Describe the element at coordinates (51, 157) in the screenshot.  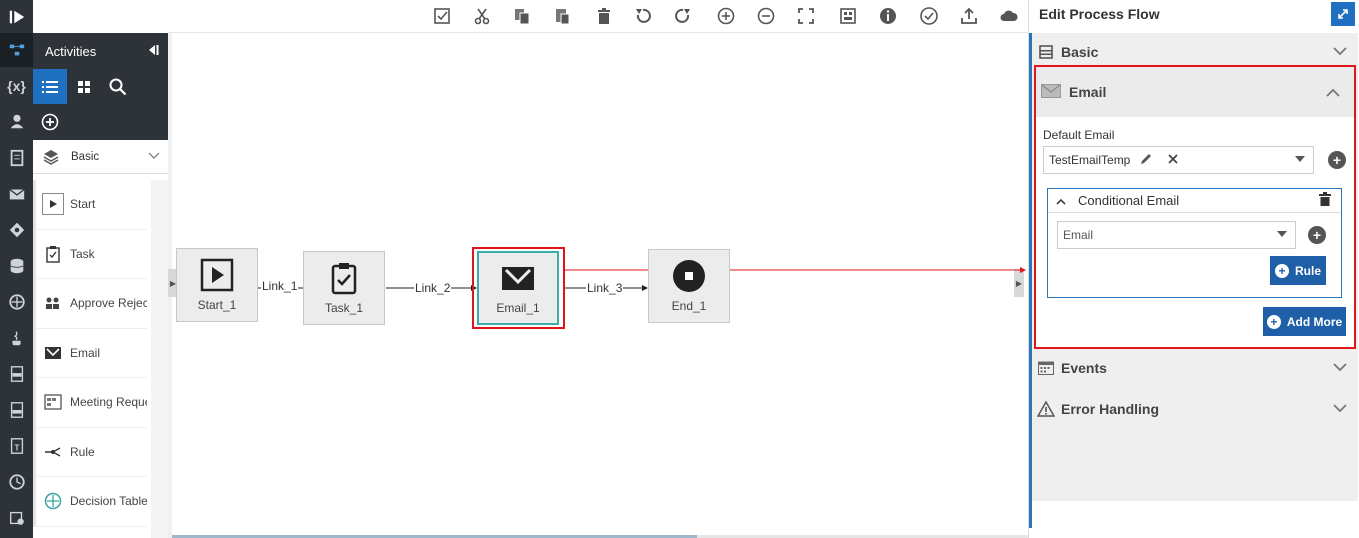
I see `layers-icon` at that location.